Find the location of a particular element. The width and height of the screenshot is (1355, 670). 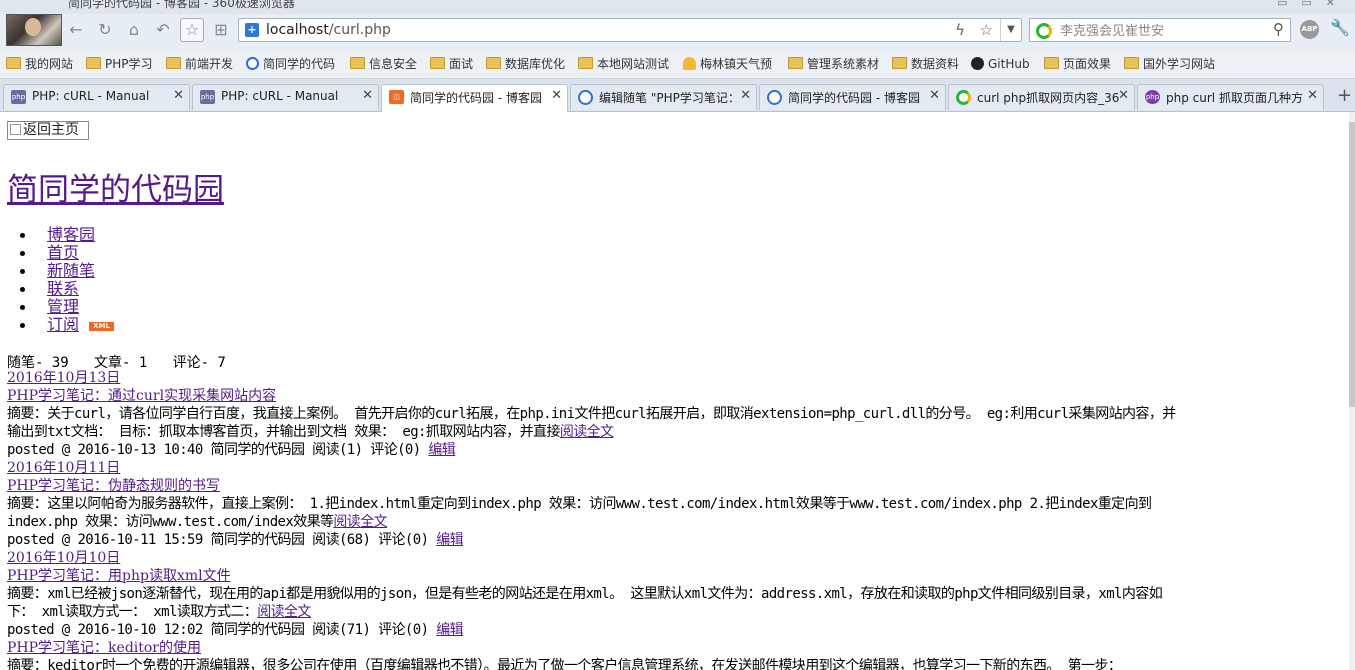

wrench-menu-icon: 🔧 is located at coordinates (1340, 27).